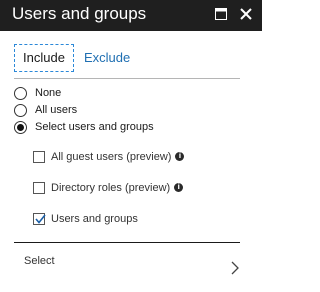  Describe the element at coordinates (48, 93) in the screenshot. I see `radio-label: None` at that location.